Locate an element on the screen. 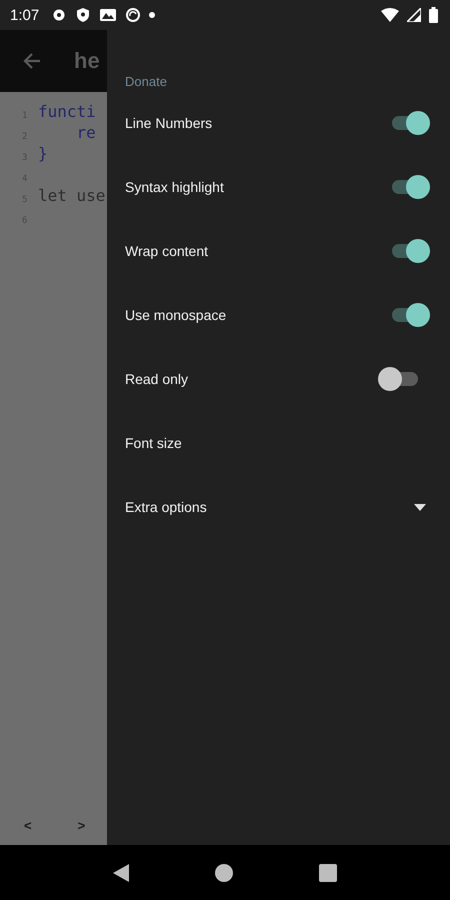 The image size is (450, 900). home-icon is located at coordinates (224, 873).